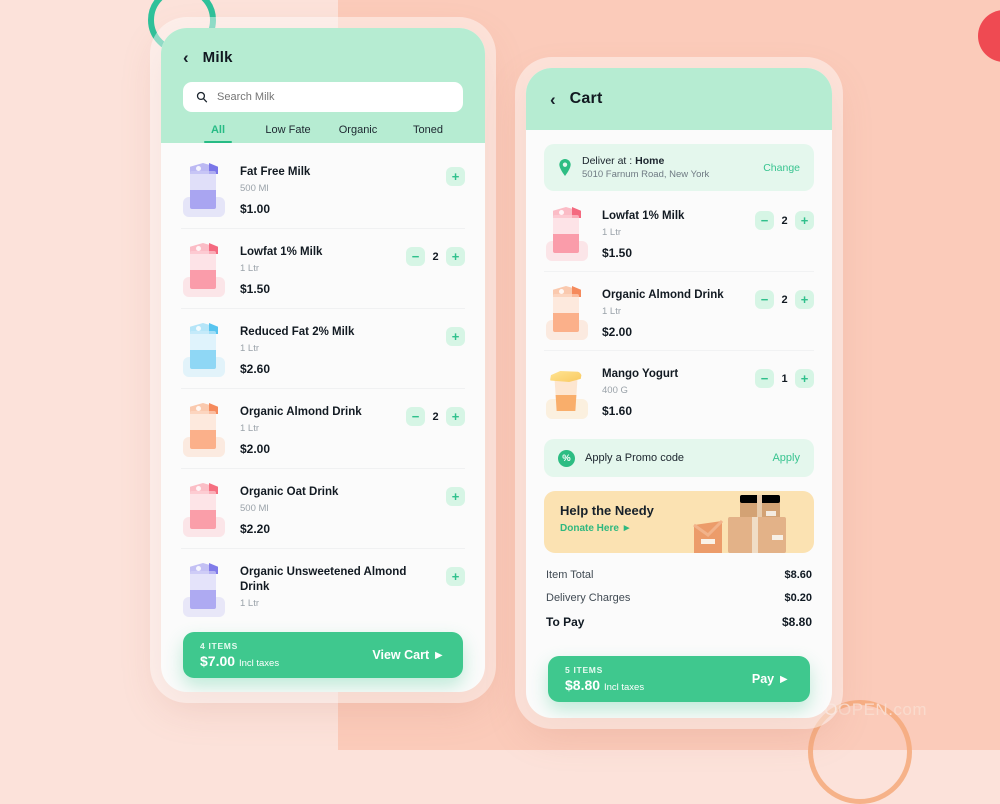  I want to click on pay-tax-note: Incl taxes, so click(624, 687).